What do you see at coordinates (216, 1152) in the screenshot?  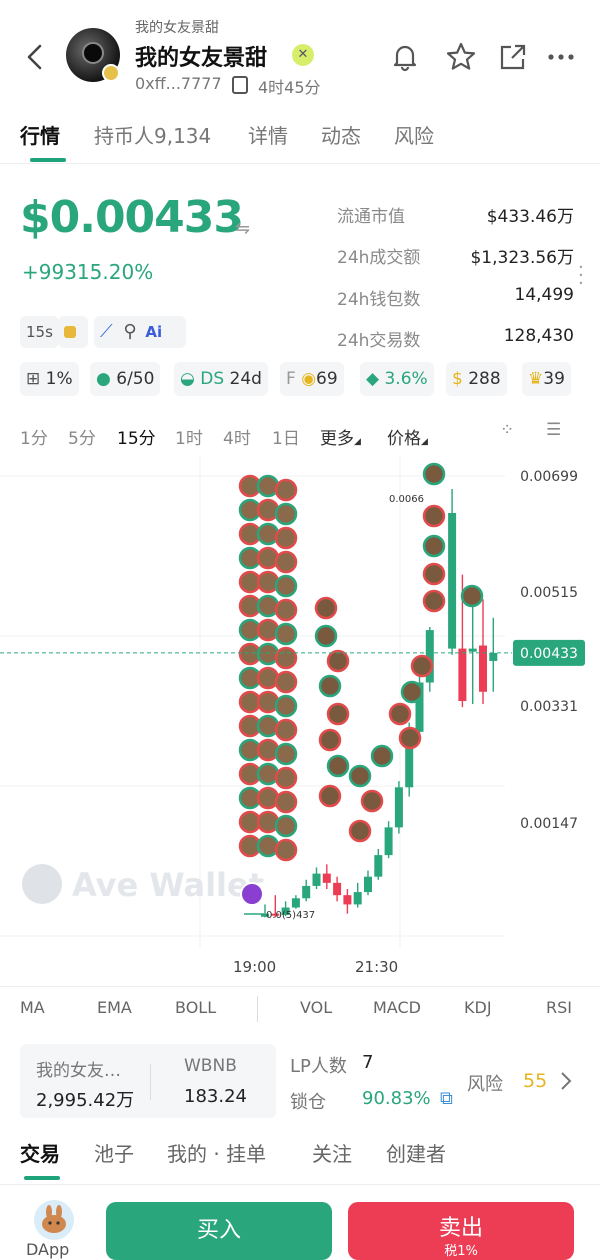 I see `tab-my-orders: 我的 · 挂单` at bounding box center [216, 1152].